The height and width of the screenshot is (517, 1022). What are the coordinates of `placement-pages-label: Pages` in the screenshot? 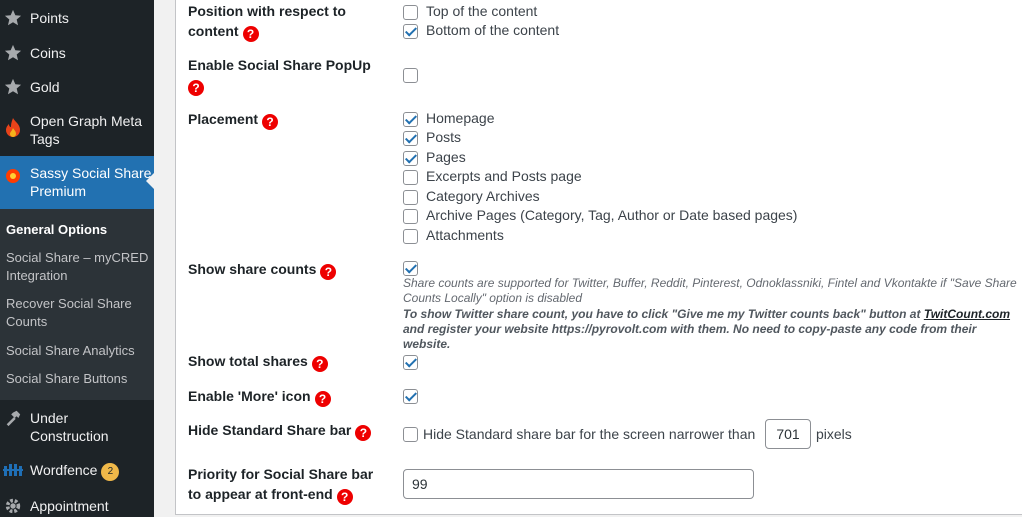 It's located at (446, 157).